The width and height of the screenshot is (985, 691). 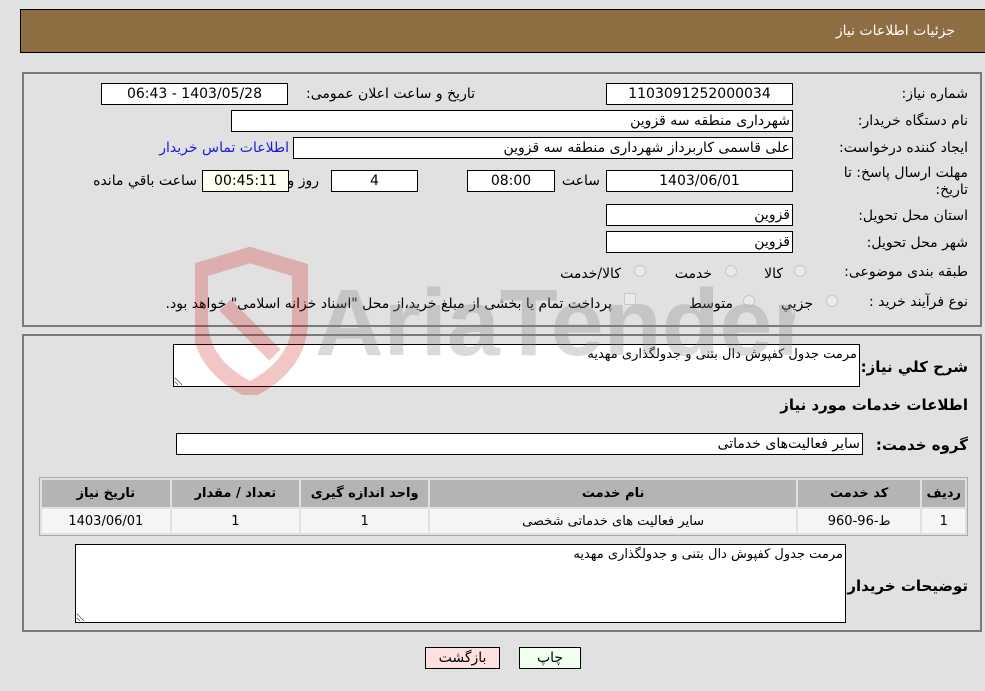 I want to click on announce-datetime-label: تاریخ و ساعت اعلان عمومی:, so click(x=390, y=94).